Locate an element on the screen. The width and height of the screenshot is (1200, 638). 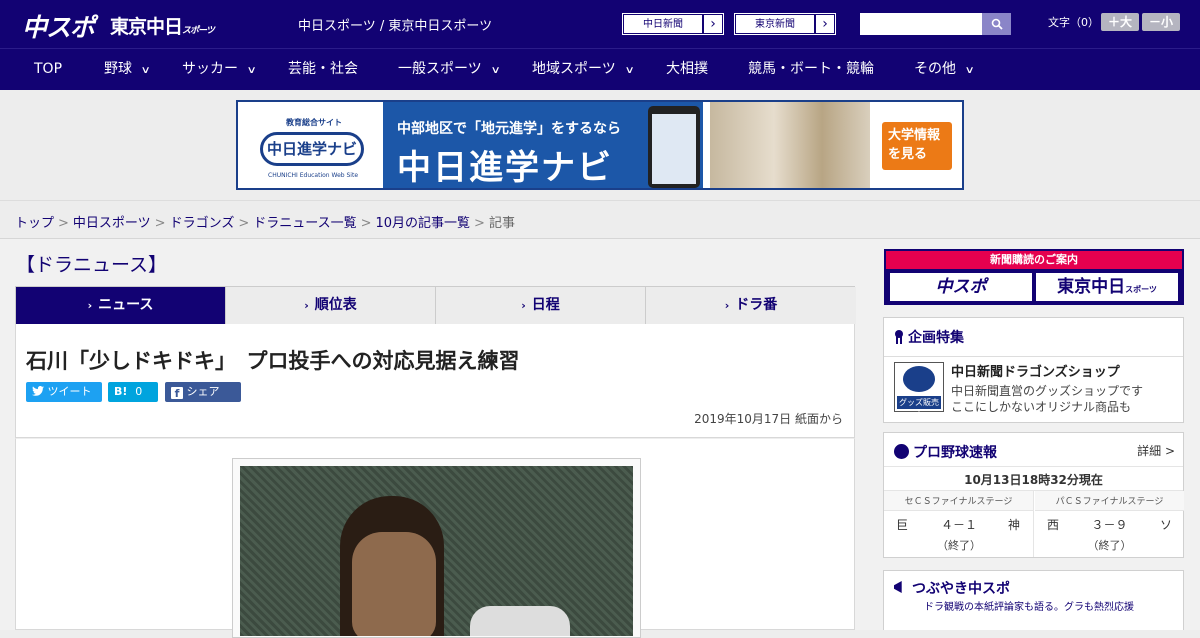
tsubuyaki-desc: ドラ観戦の本紙評論家も語る。グラも熱烈応援 is located at coordinates (1029, 607).